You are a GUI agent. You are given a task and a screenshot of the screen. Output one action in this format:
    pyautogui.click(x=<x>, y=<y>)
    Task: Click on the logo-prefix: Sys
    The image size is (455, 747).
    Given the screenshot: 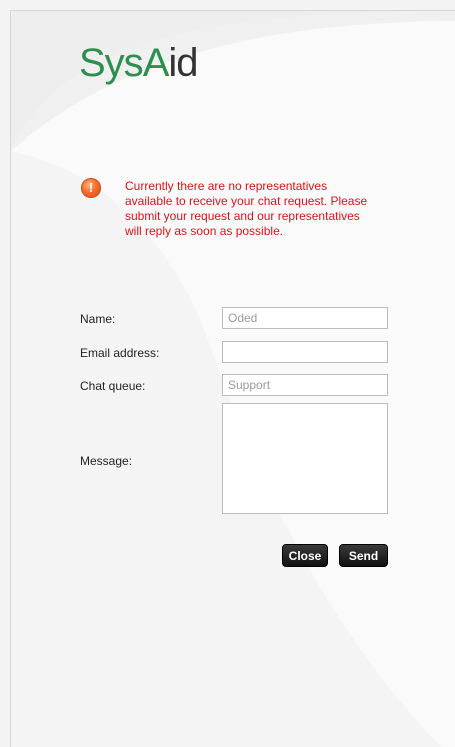 What is the action you would take?
    pyautogui.click(x=111, y=63)
    